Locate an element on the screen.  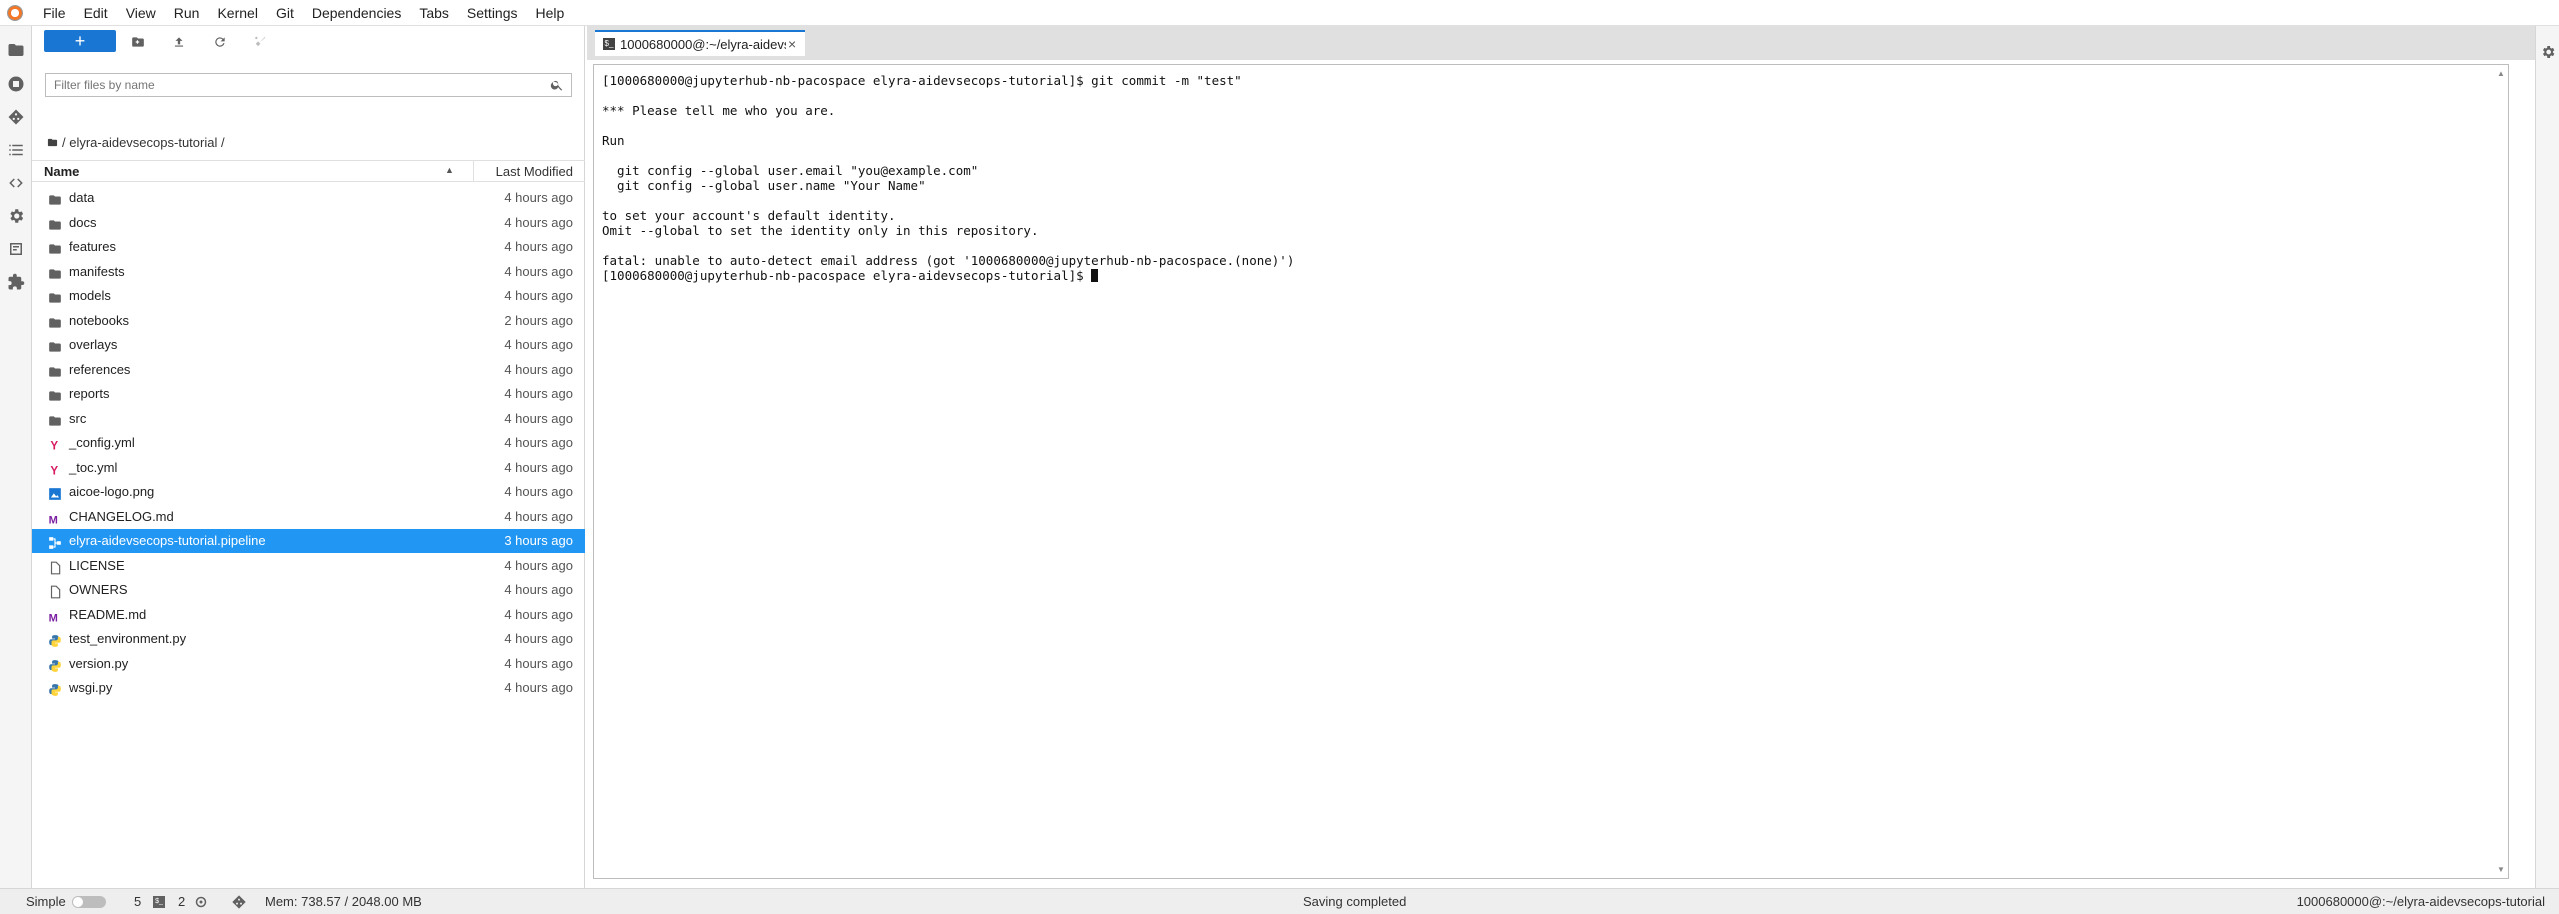
settings-gear-icon is located at coordinates (201, 902).